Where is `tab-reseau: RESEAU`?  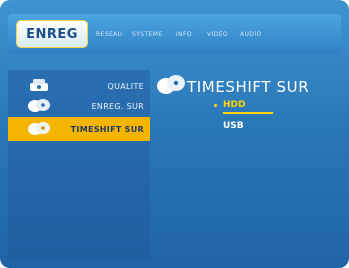
tab-reseau: RESEAU is located at coordinates (109, 34).